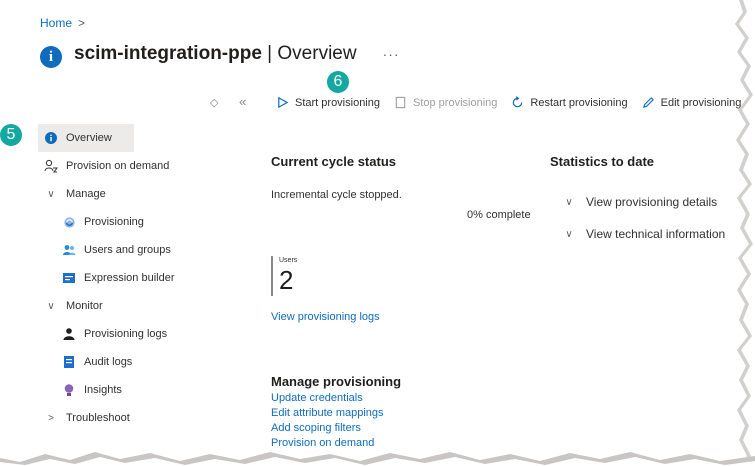 This screenshot has width=755, height=466. I want to click on stop-icon, so click(400, 102).